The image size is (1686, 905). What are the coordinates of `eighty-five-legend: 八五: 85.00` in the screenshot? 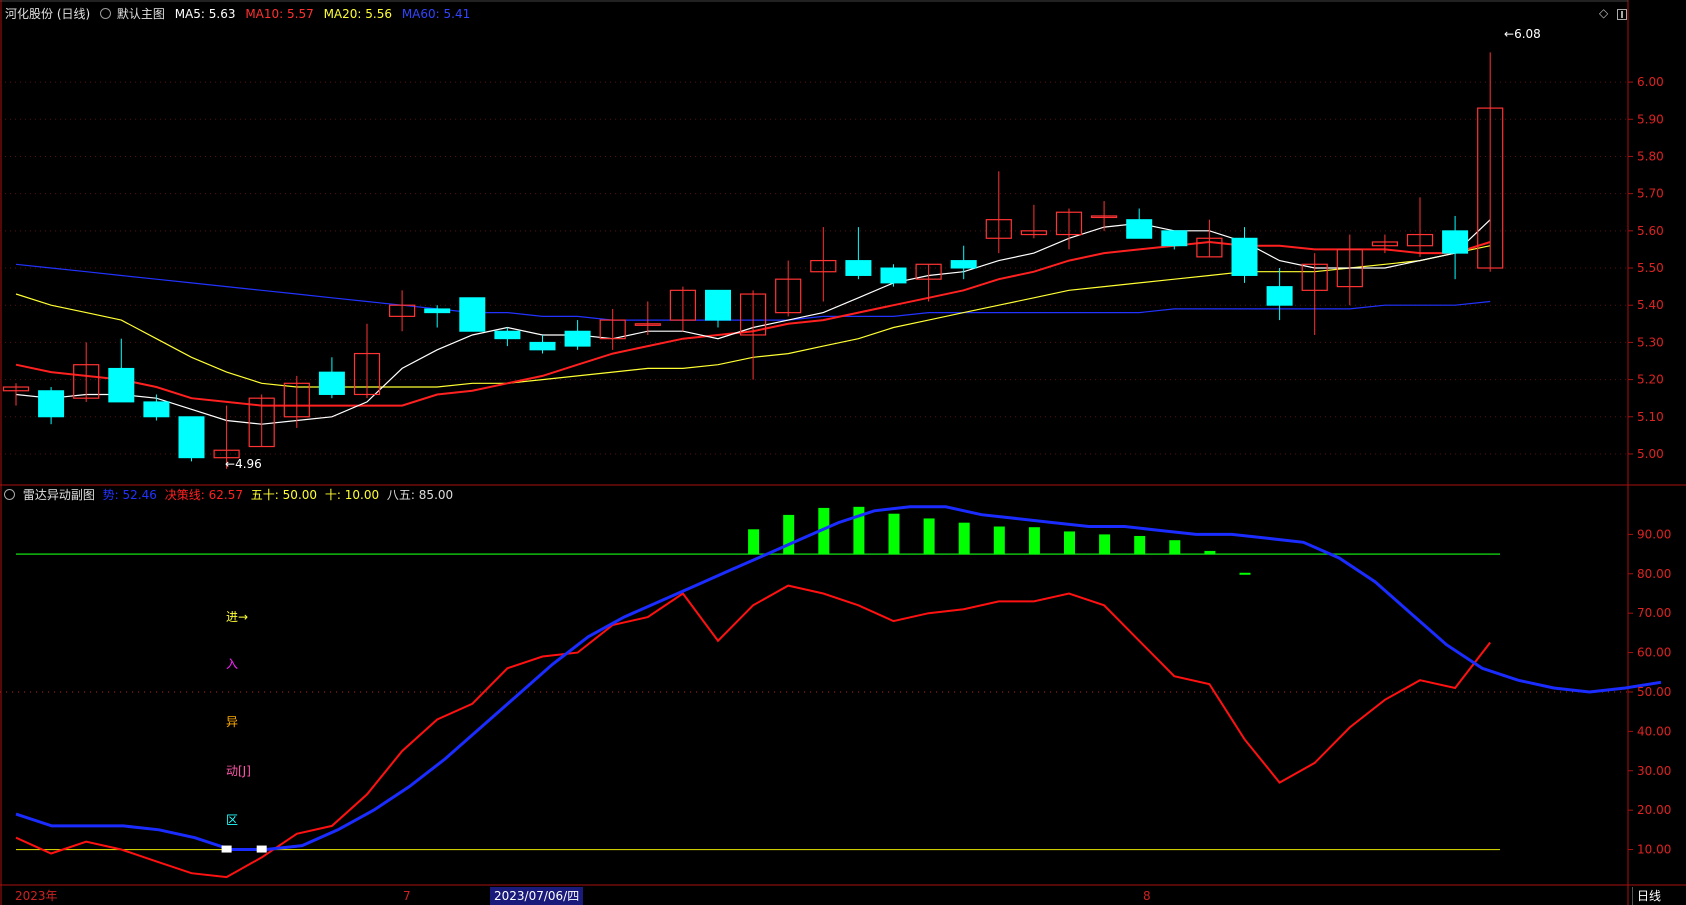 It's located at (420, 495).